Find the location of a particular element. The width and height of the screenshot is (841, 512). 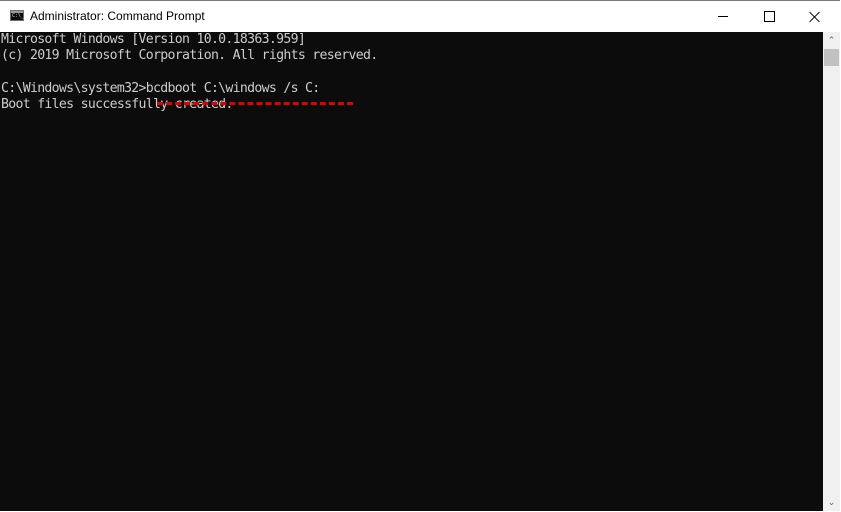

close-icon is located at coordinates (815, 17).